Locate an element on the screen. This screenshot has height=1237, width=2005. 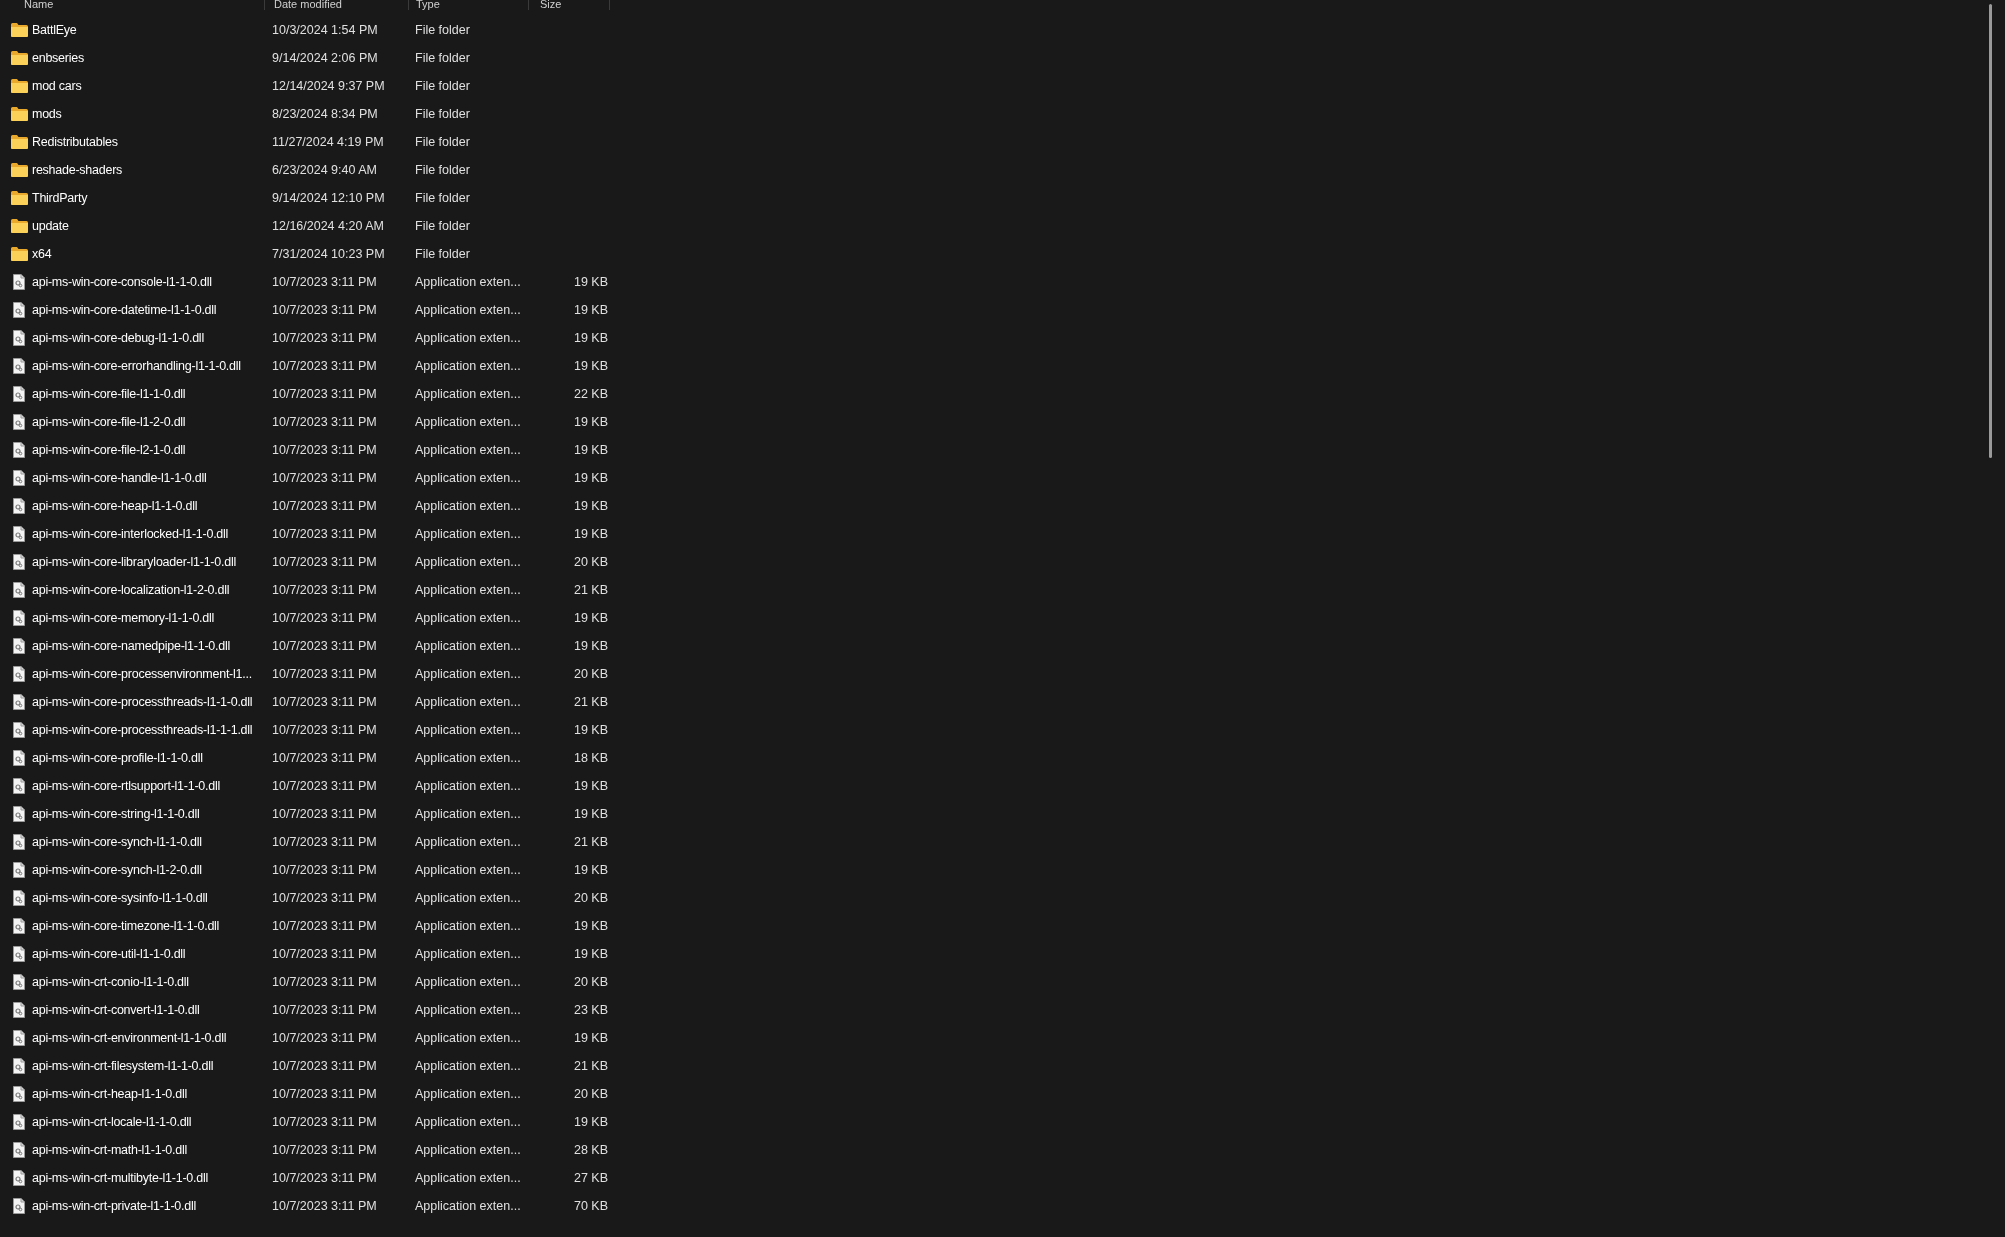
file-name: api-ms-win-core-file-l1-2-0.dll is located at coordinates (109, 422).